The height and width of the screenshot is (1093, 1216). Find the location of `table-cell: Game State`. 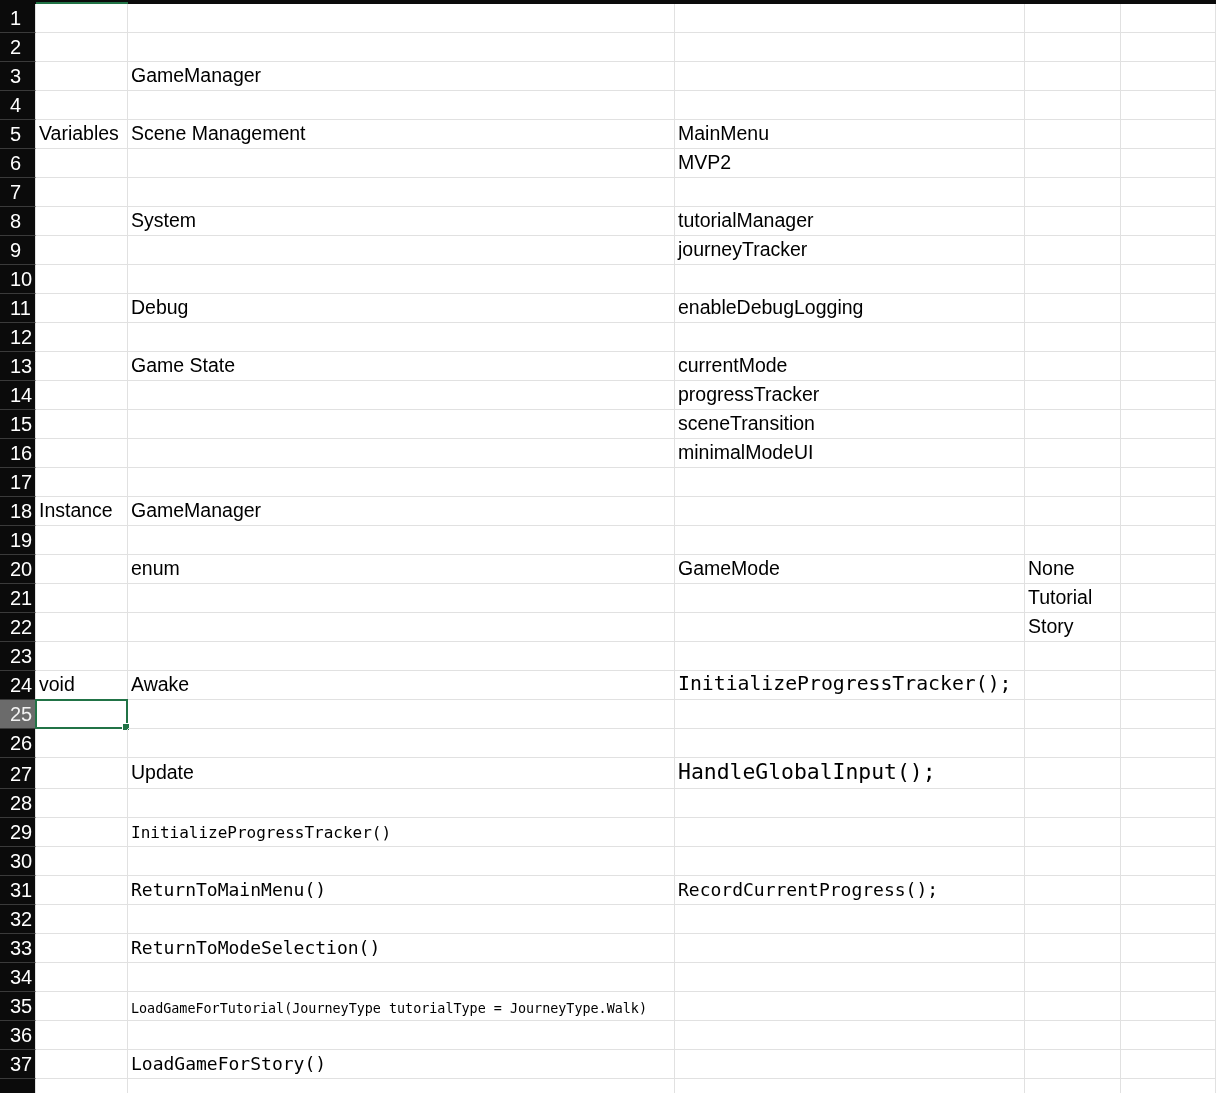

table-cell: Game State is located at coordinates (401, 366).